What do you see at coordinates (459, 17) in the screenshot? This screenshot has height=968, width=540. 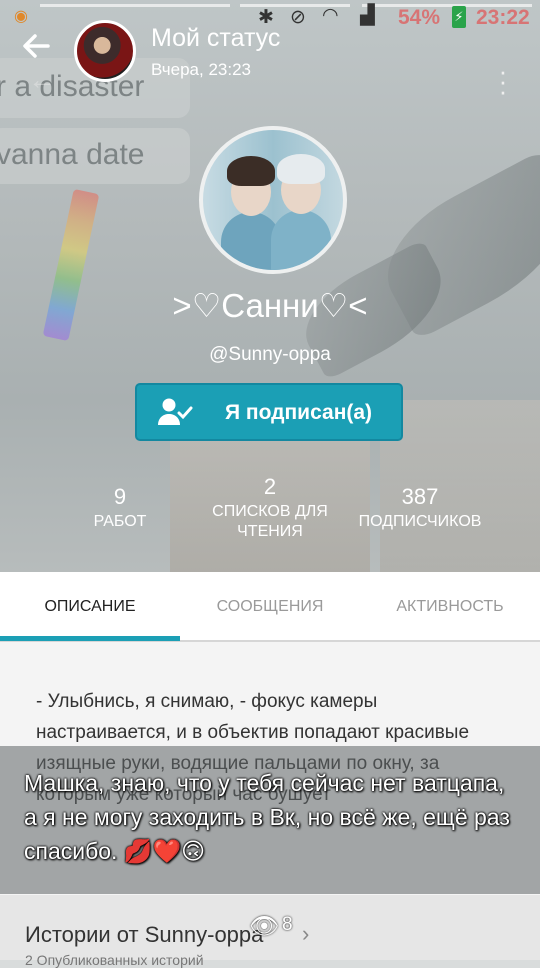 I see `battery-icon: ⚡` at bounding box center [459, 17].